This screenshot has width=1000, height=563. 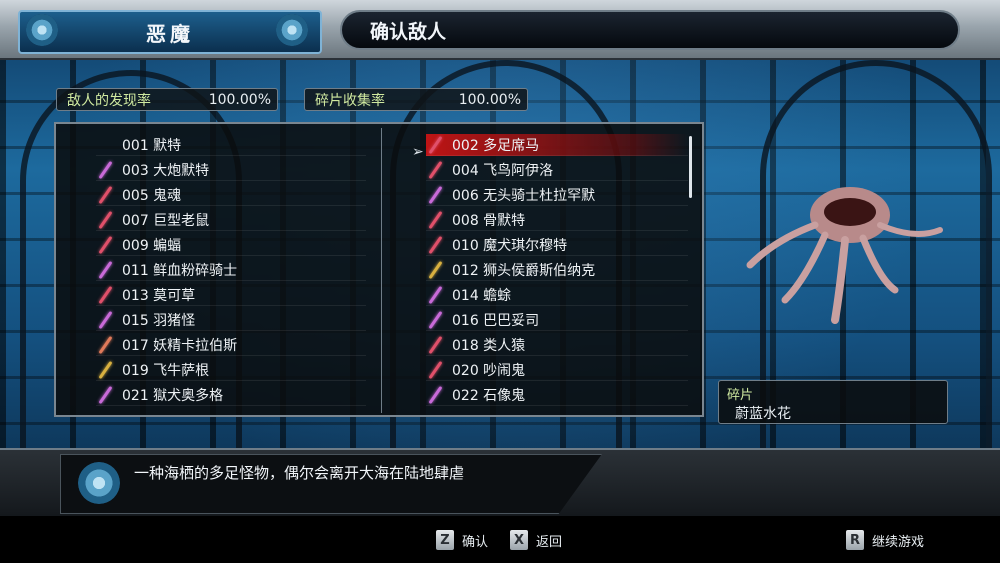 I want to click on enemy-name: 009 蝙蝠, so click(x=152, y=245).